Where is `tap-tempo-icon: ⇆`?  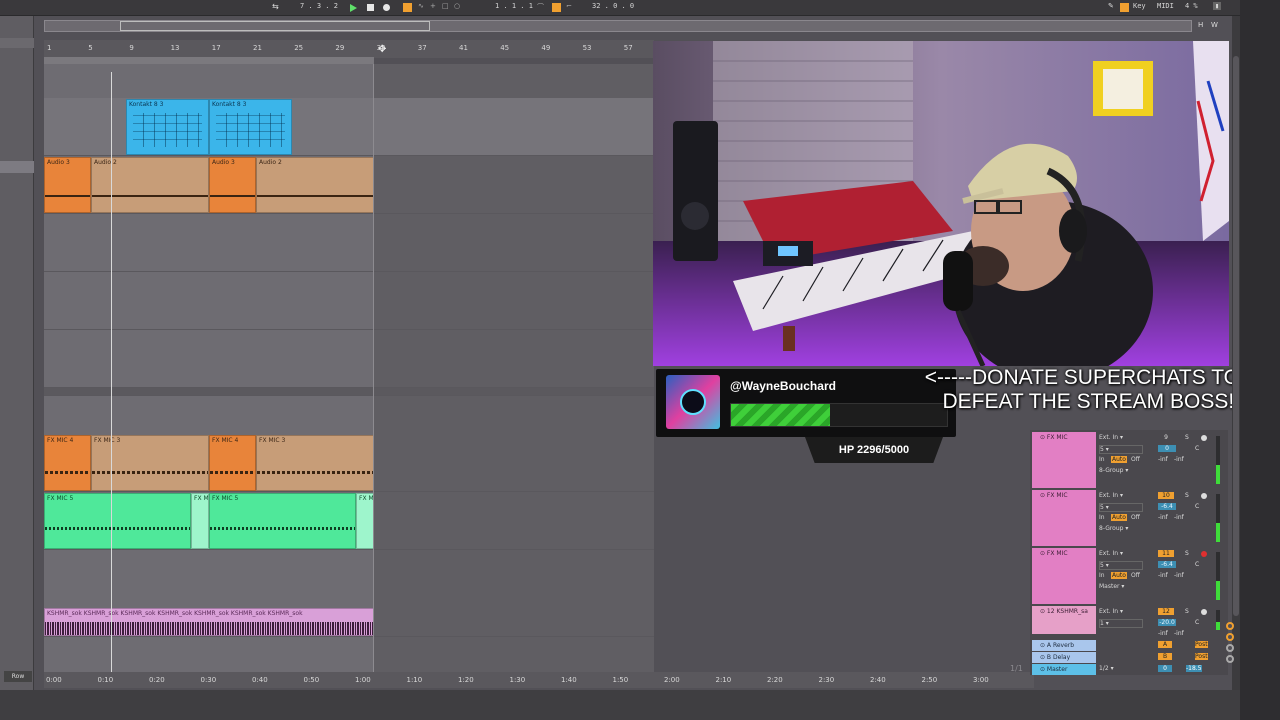
tap-tempo-icon: ⇆ is located at coordinates (276, 6).